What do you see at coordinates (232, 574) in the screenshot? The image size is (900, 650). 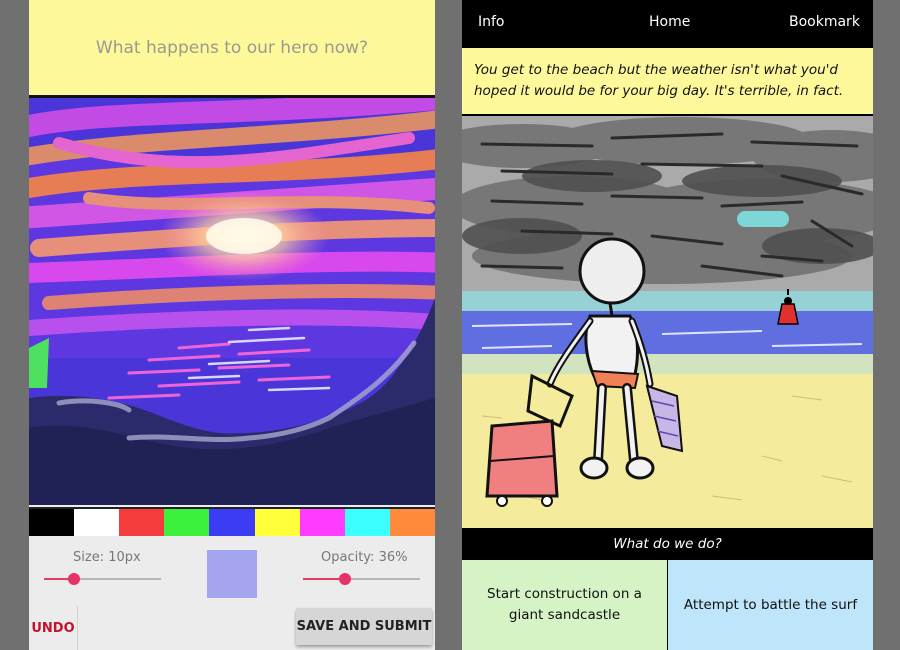 I see `brush-preview` at bounding box center [232, 574].